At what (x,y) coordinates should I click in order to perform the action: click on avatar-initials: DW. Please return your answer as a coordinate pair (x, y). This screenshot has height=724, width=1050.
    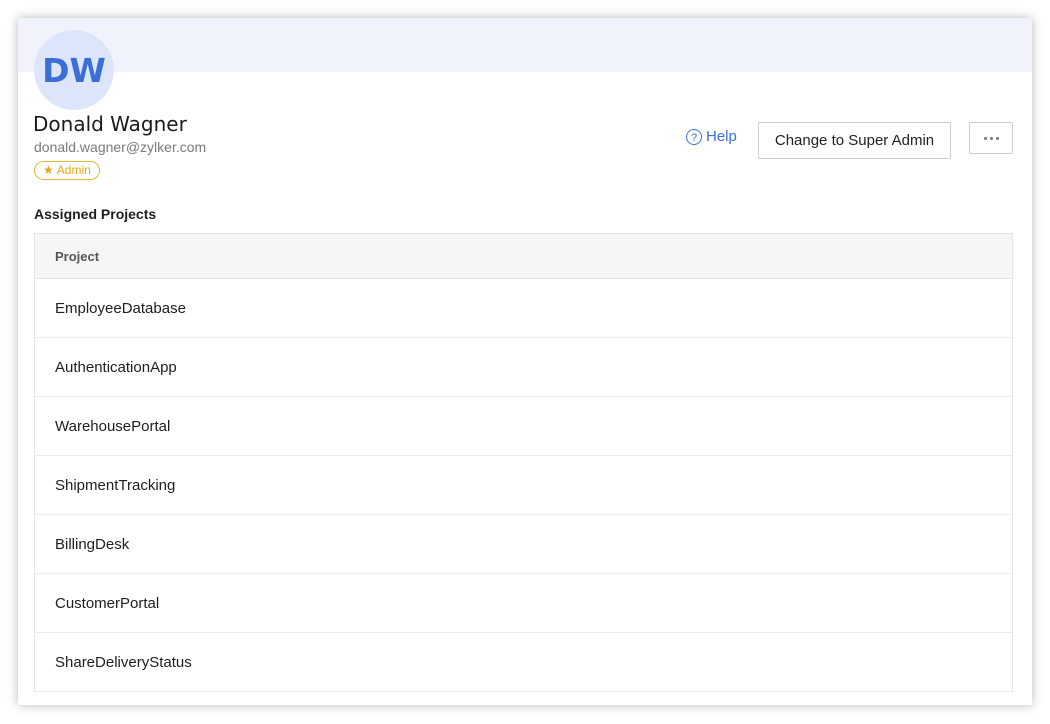
    Looking at the image, I should click on (74, 70).